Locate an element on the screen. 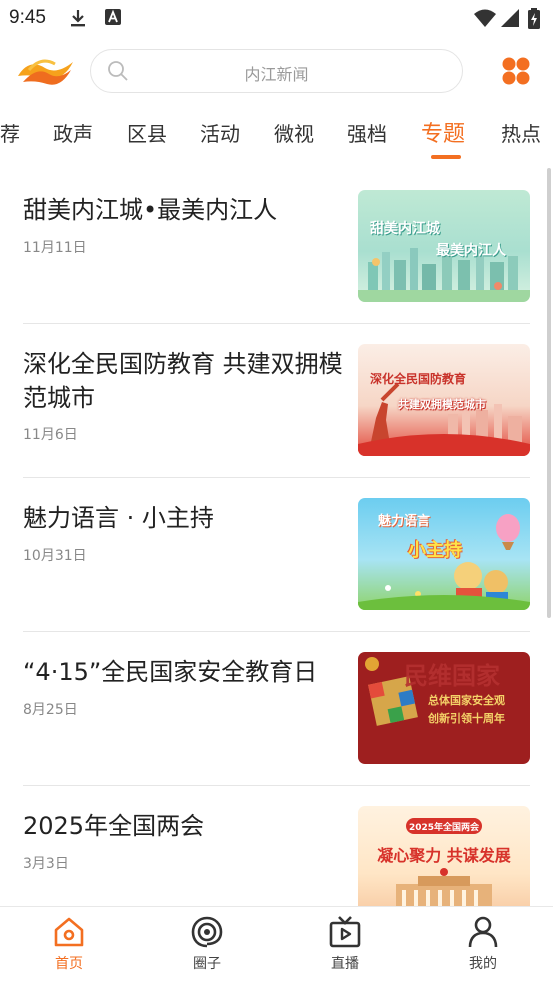  search-placeholder: 内江新闻 is located at coordinates (276, 74).